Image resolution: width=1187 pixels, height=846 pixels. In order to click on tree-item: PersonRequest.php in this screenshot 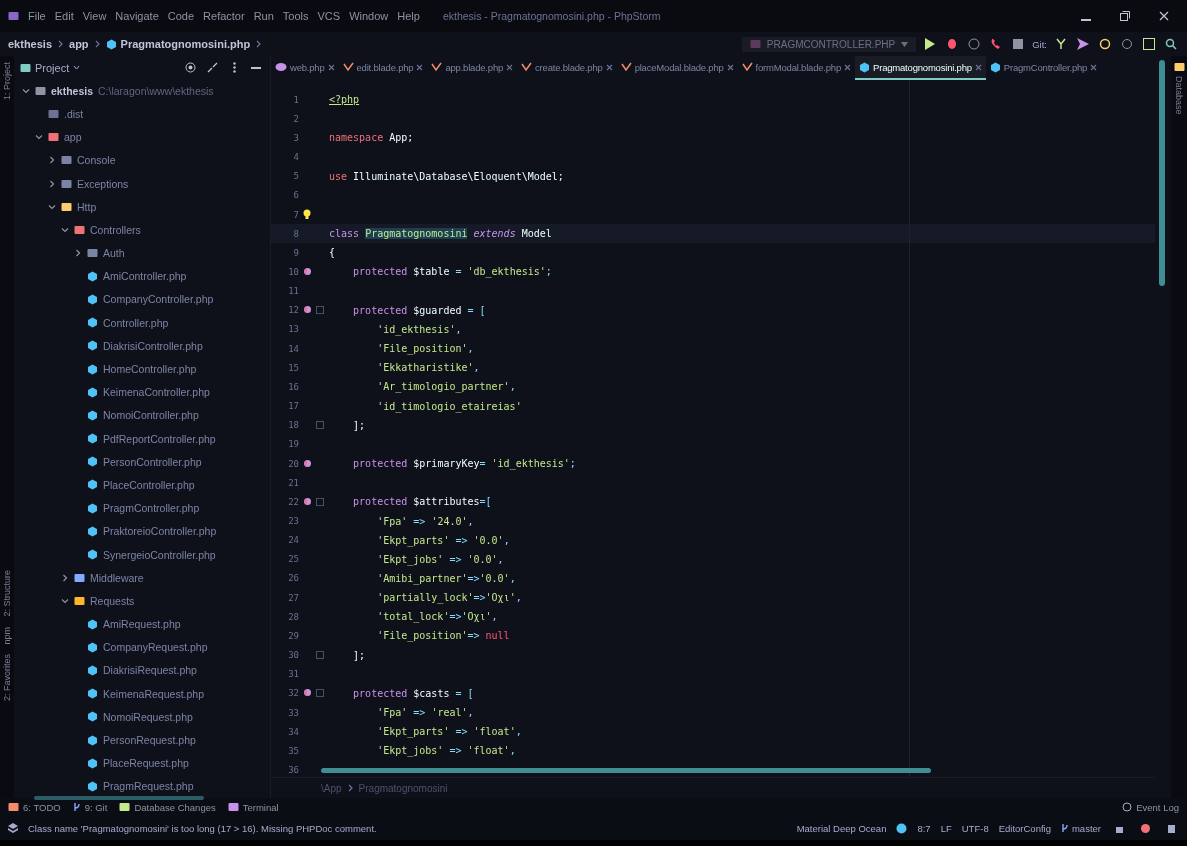, I will do `click(142, 740)`.